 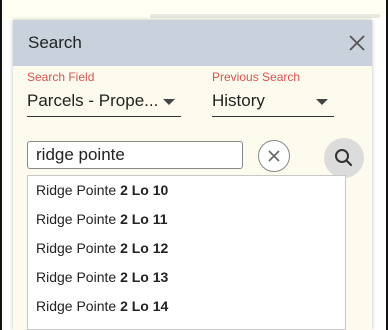 I want to click on previous-search-value: History, so click(x=238, y=100).